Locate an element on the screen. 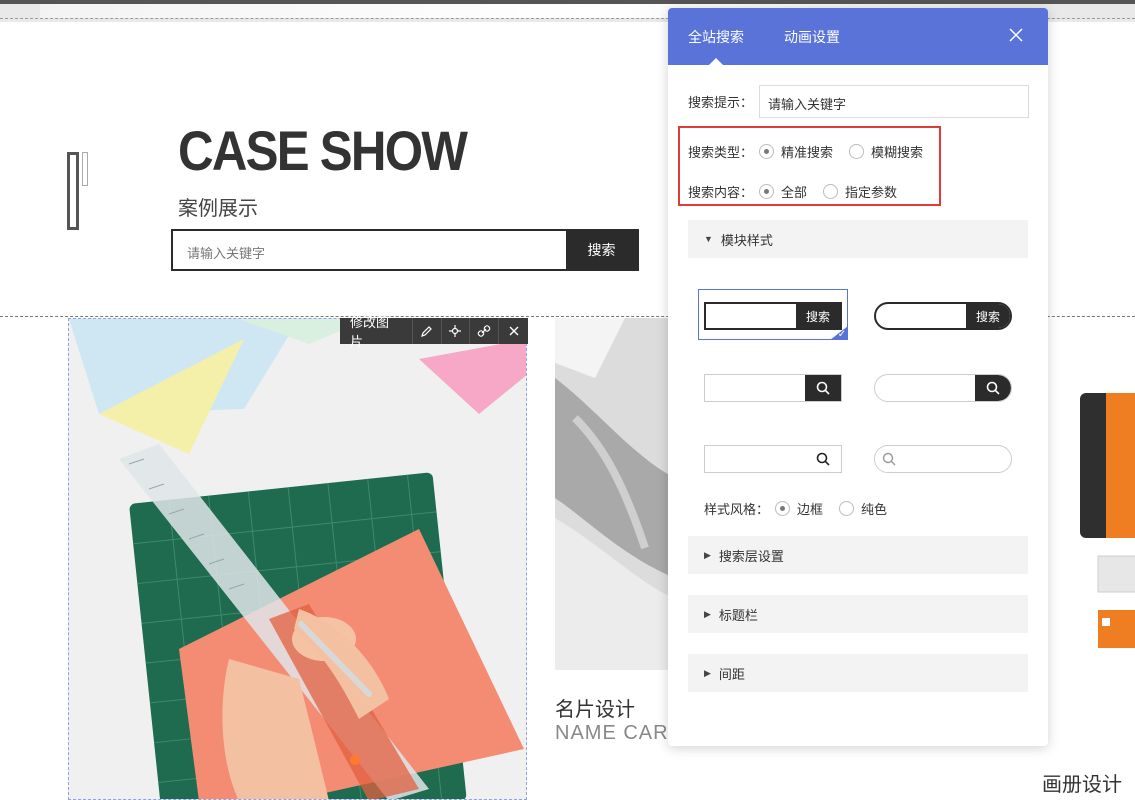  main-search-bar: 请输入关键字 搜索 is located at coordinates (405, 250).